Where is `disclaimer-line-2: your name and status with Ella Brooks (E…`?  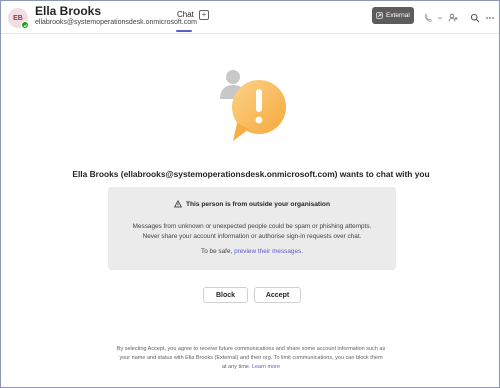
disclaimer-line-2: your name and status with Ella Brooks (E… is located at coordinates (251, 358).